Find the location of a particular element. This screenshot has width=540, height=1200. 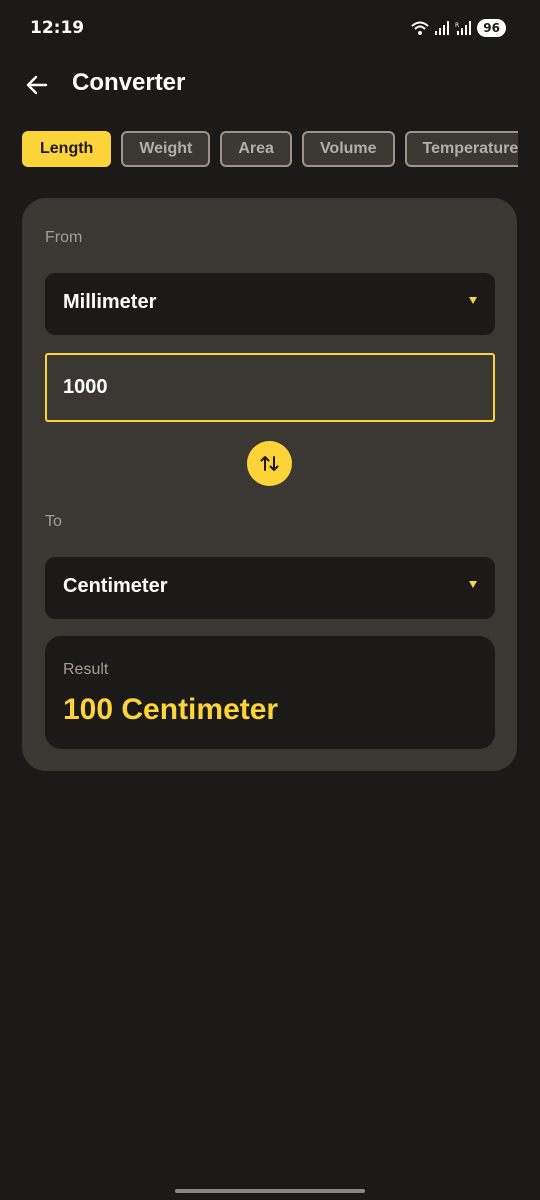

arrow-left-icon is located at coordinates (37, 85).